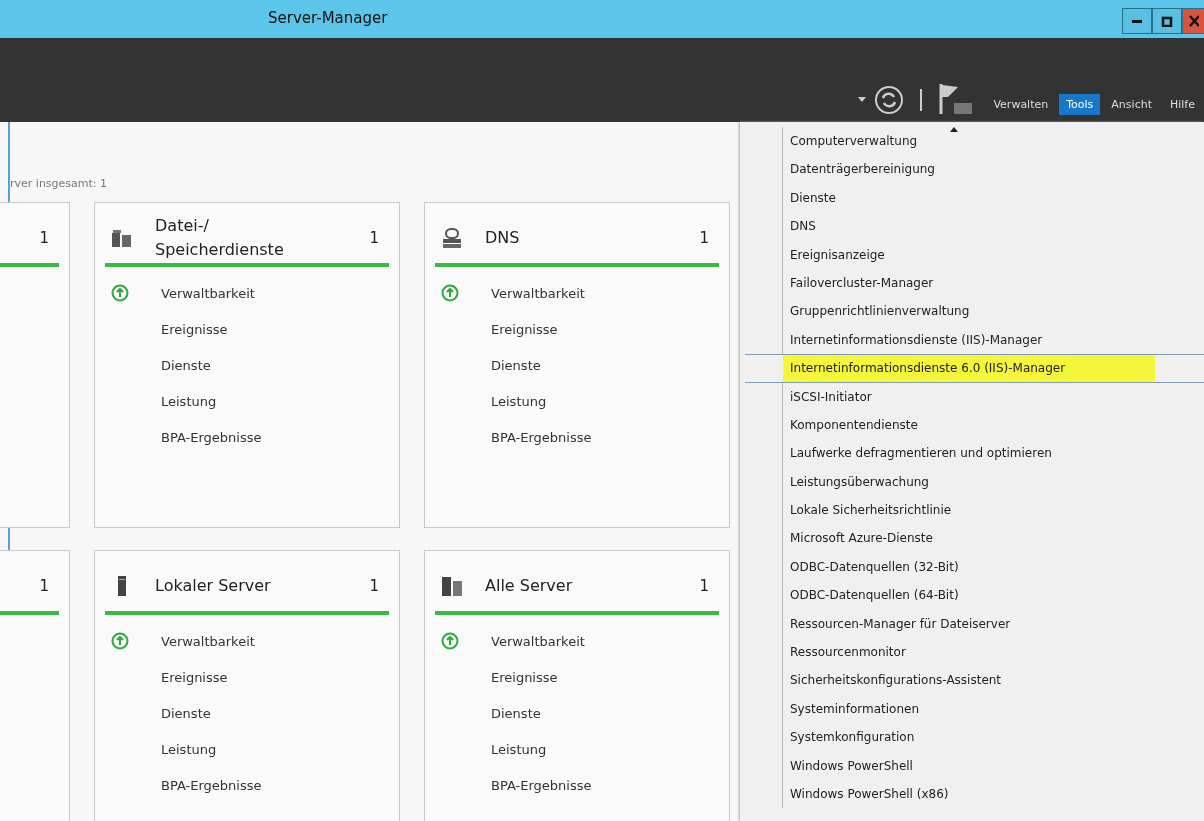  Describe the element at coordinates (577, 685) in the screenshot. I see `role-card: Alle Server 1 Verwaltbarkeit Ereignisse Dienste Leistung BPA-Ergebnisse` at that location.